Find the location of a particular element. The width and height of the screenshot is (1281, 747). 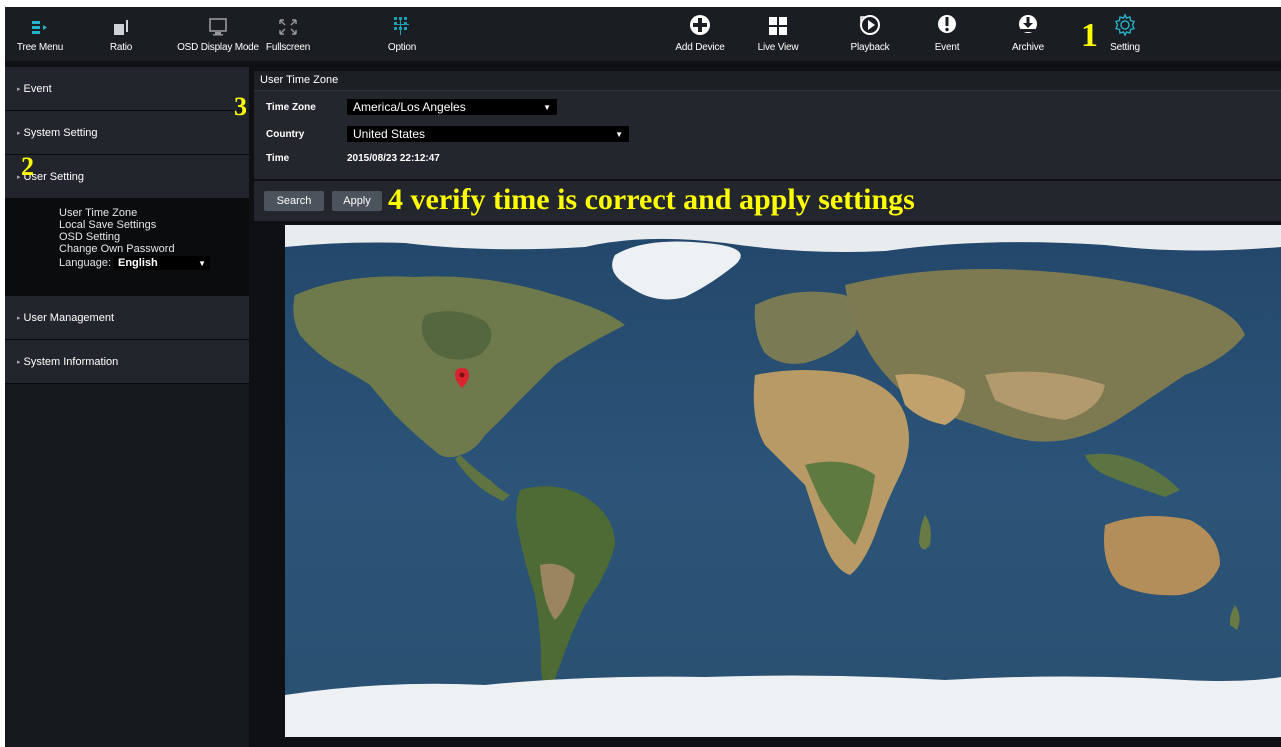

search-button: Search is located at coordinates (294, 201).